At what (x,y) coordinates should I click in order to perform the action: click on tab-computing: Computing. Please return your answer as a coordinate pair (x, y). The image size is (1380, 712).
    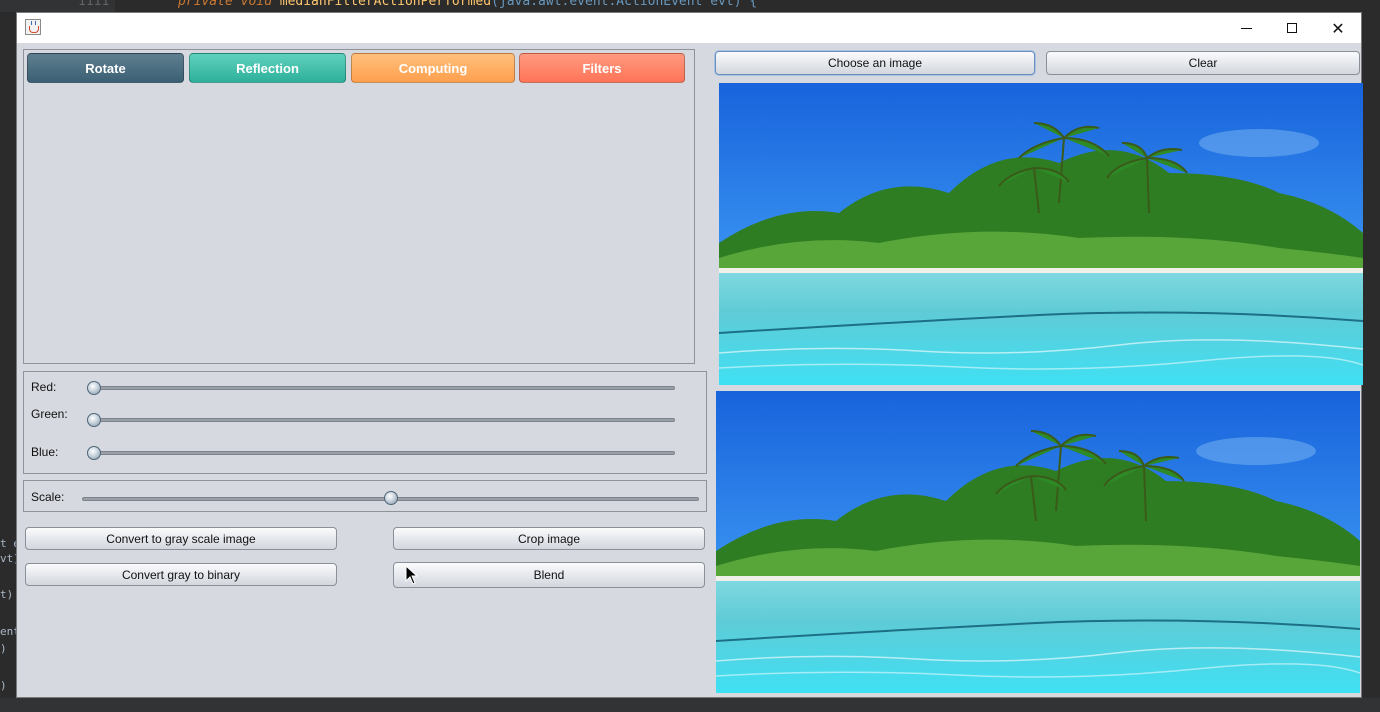
    Looking at the image, I should click on (433, 68).